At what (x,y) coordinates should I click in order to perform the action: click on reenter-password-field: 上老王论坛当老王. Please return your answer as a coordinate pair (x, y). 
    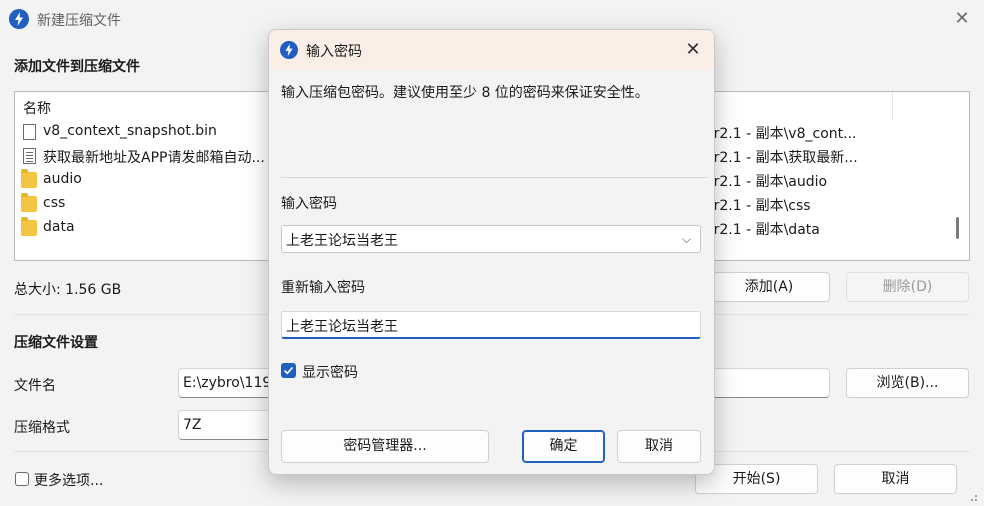
    Looking at the image, I should click on (491, 325).